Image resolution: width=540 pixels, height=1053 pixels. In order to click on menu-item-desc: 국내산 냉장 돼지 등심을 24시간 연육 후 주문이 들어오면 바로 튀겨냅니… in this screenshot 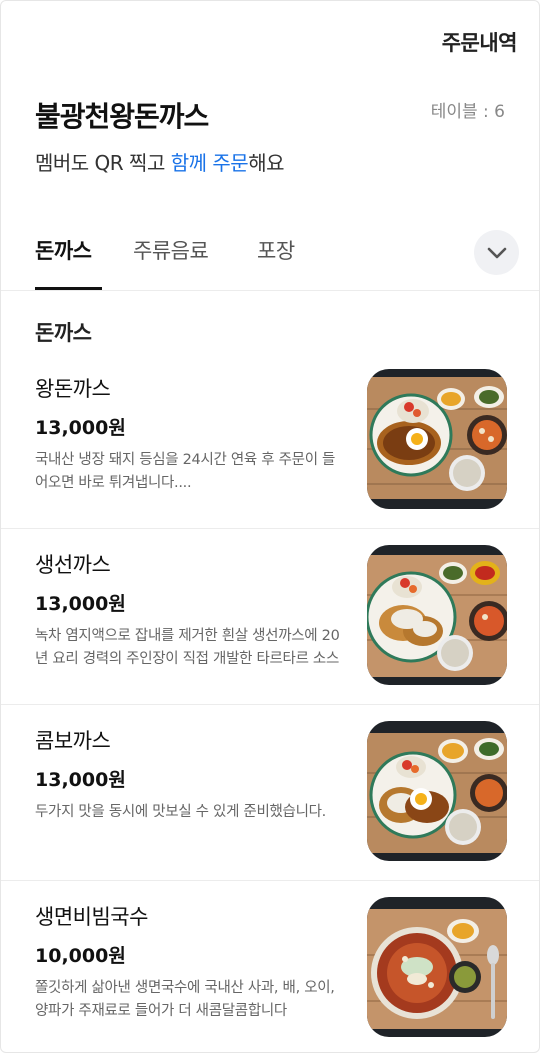, I will do `click(185, 471)`.